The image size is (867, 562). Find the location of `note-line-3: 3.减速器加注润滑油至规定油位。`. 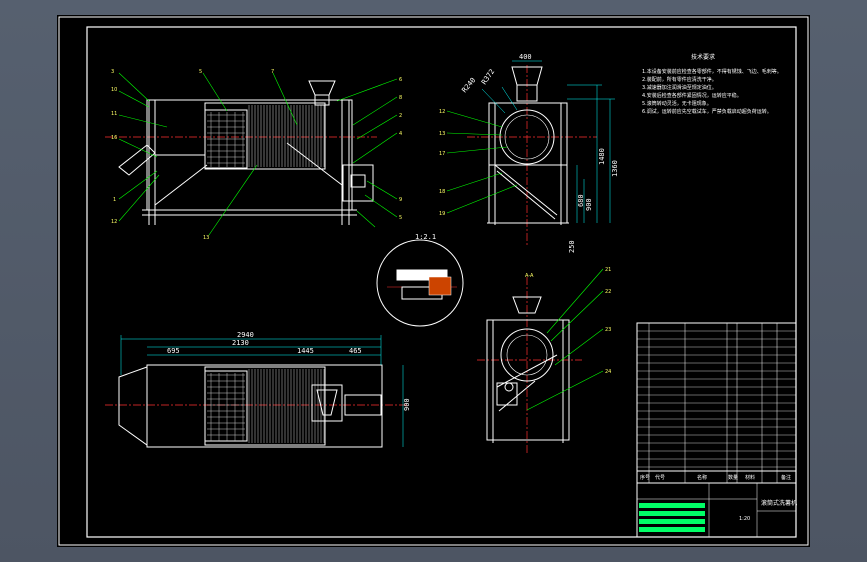

note-line-3: 3.减速器加注润滑油至规定油位。 is located at coordinates (679, 87).